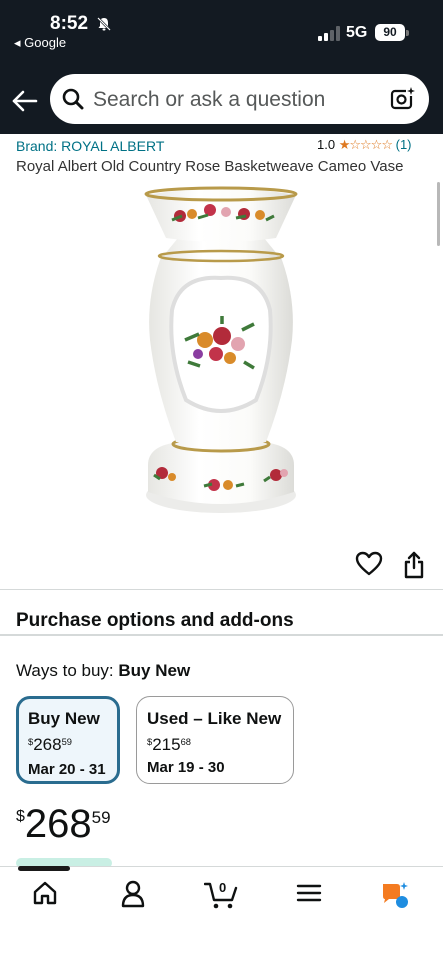 The image size is (443, 960). I want to click on ways-to-buy: Ways to buy: Buy New, so click(103, 671).